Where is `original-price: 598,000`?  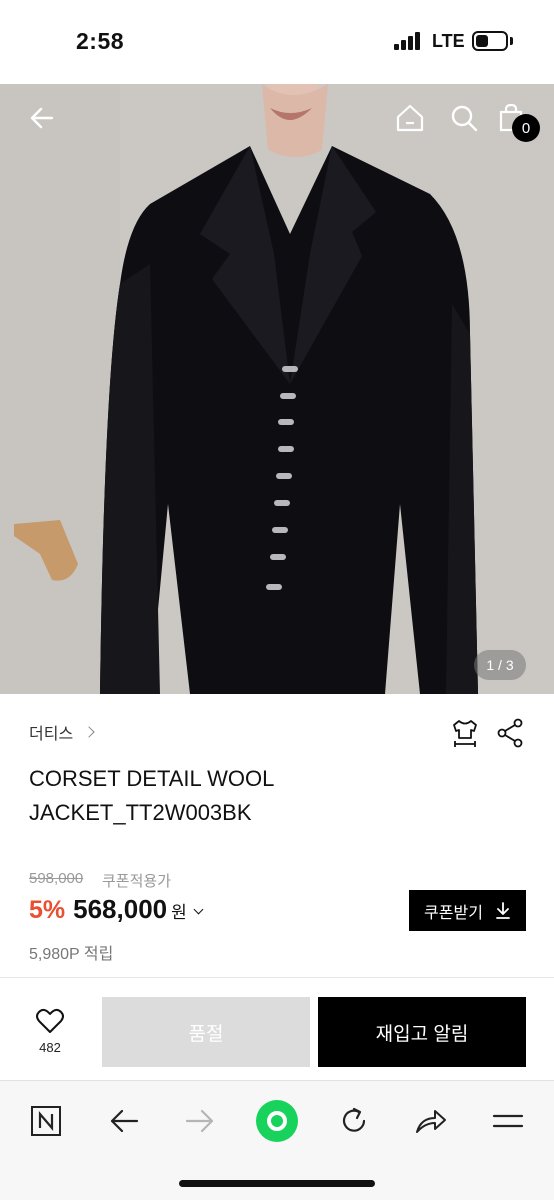 original-price: 598,000 is located at coordinates (56, 878).